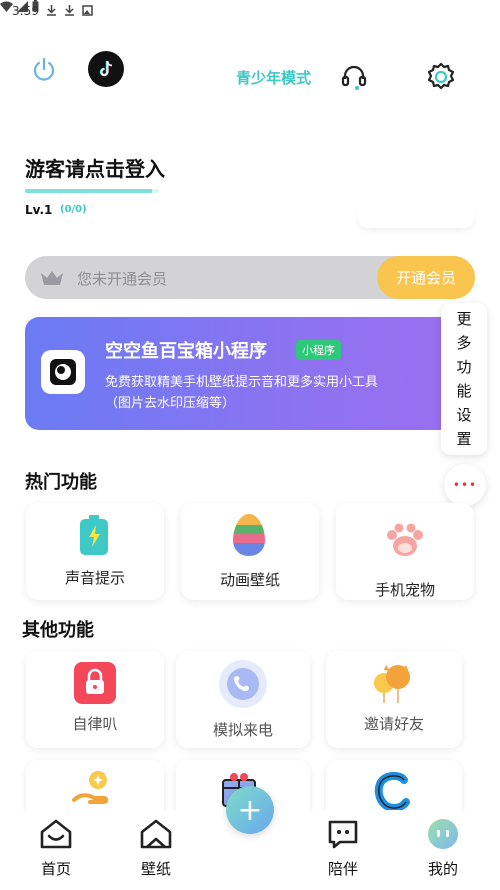 The image size is (500, 890). What do you see at coordinates (55, 869) in the screenshot?
I see `nav-label: 首页` at bounding box center [55, 869].